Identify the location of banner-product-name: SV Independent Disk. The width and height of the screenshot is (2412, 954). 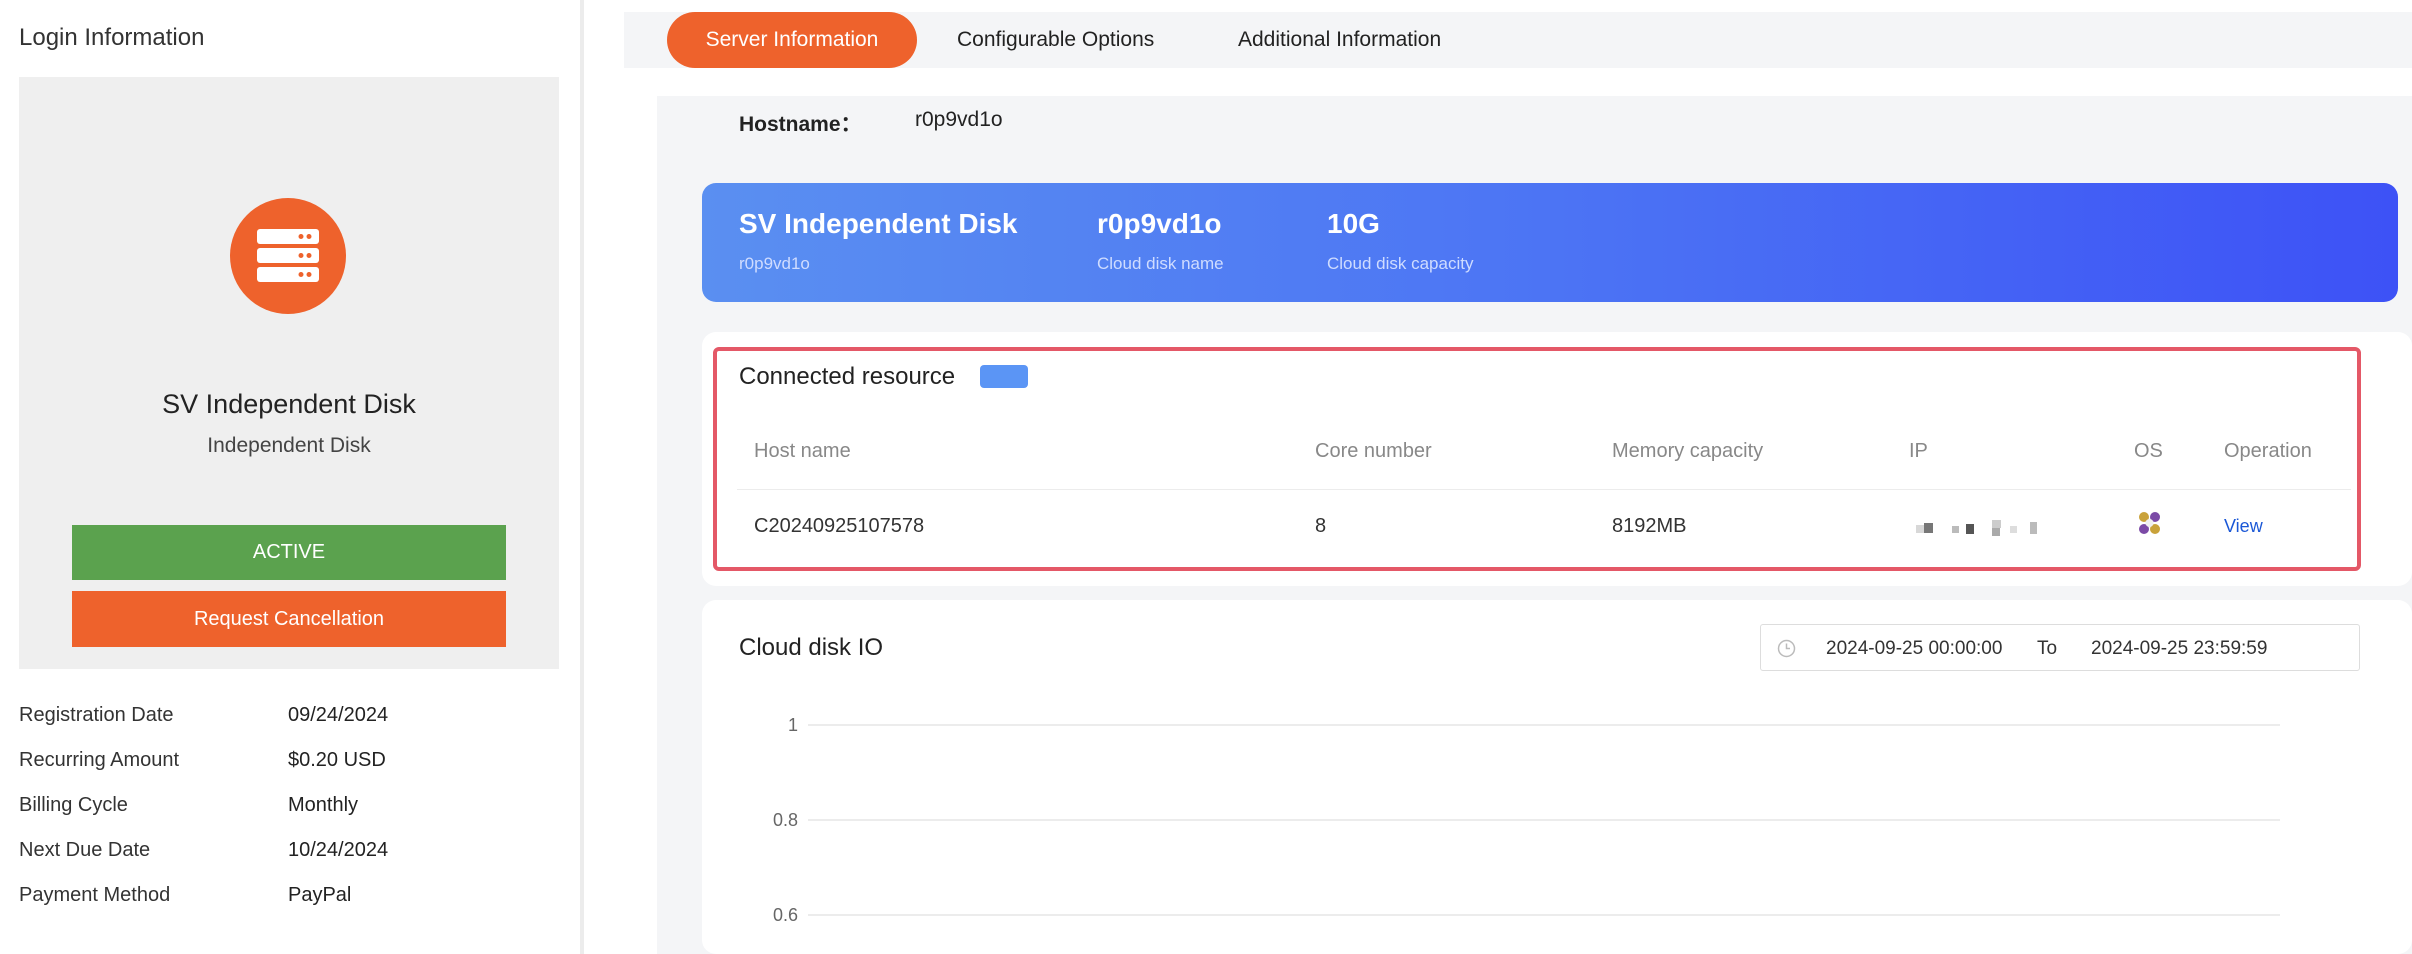
(878, 223).